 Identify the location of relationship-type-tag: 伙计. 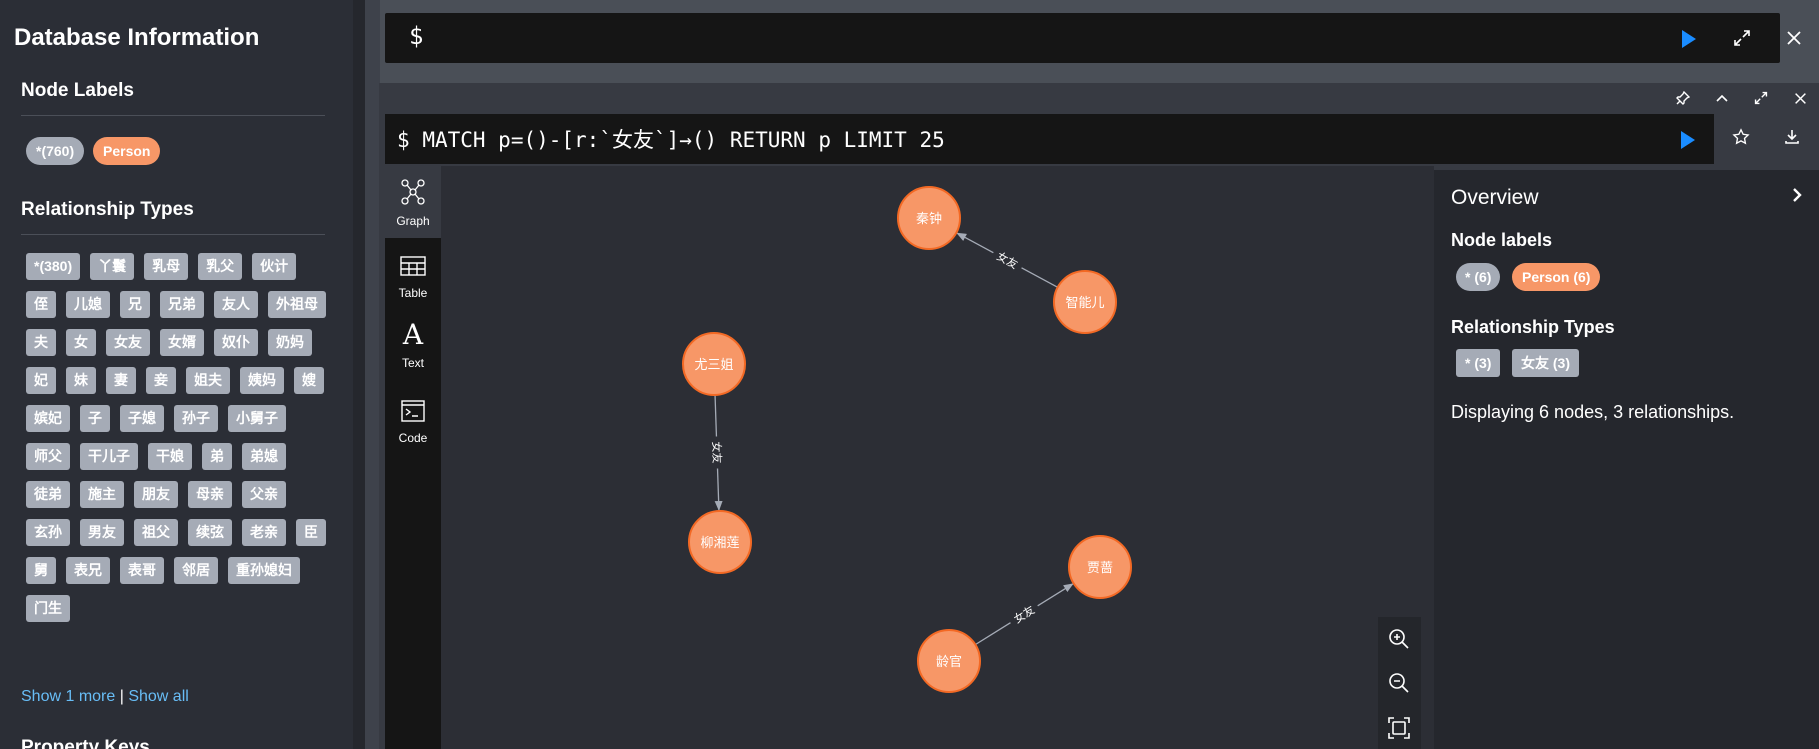
(274, 266).